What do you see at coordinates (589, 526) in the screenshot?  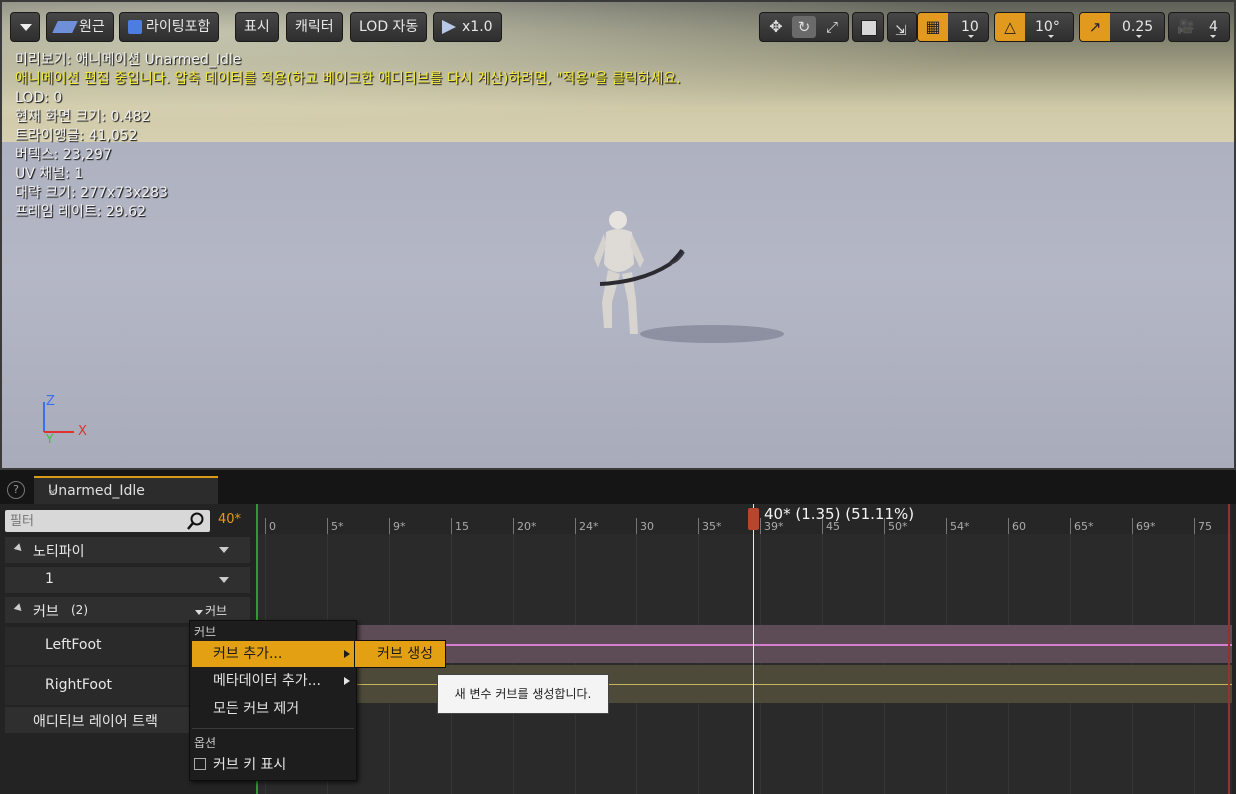 I see `ruler-tick-label: 24*` at bounding box center [589, 526].